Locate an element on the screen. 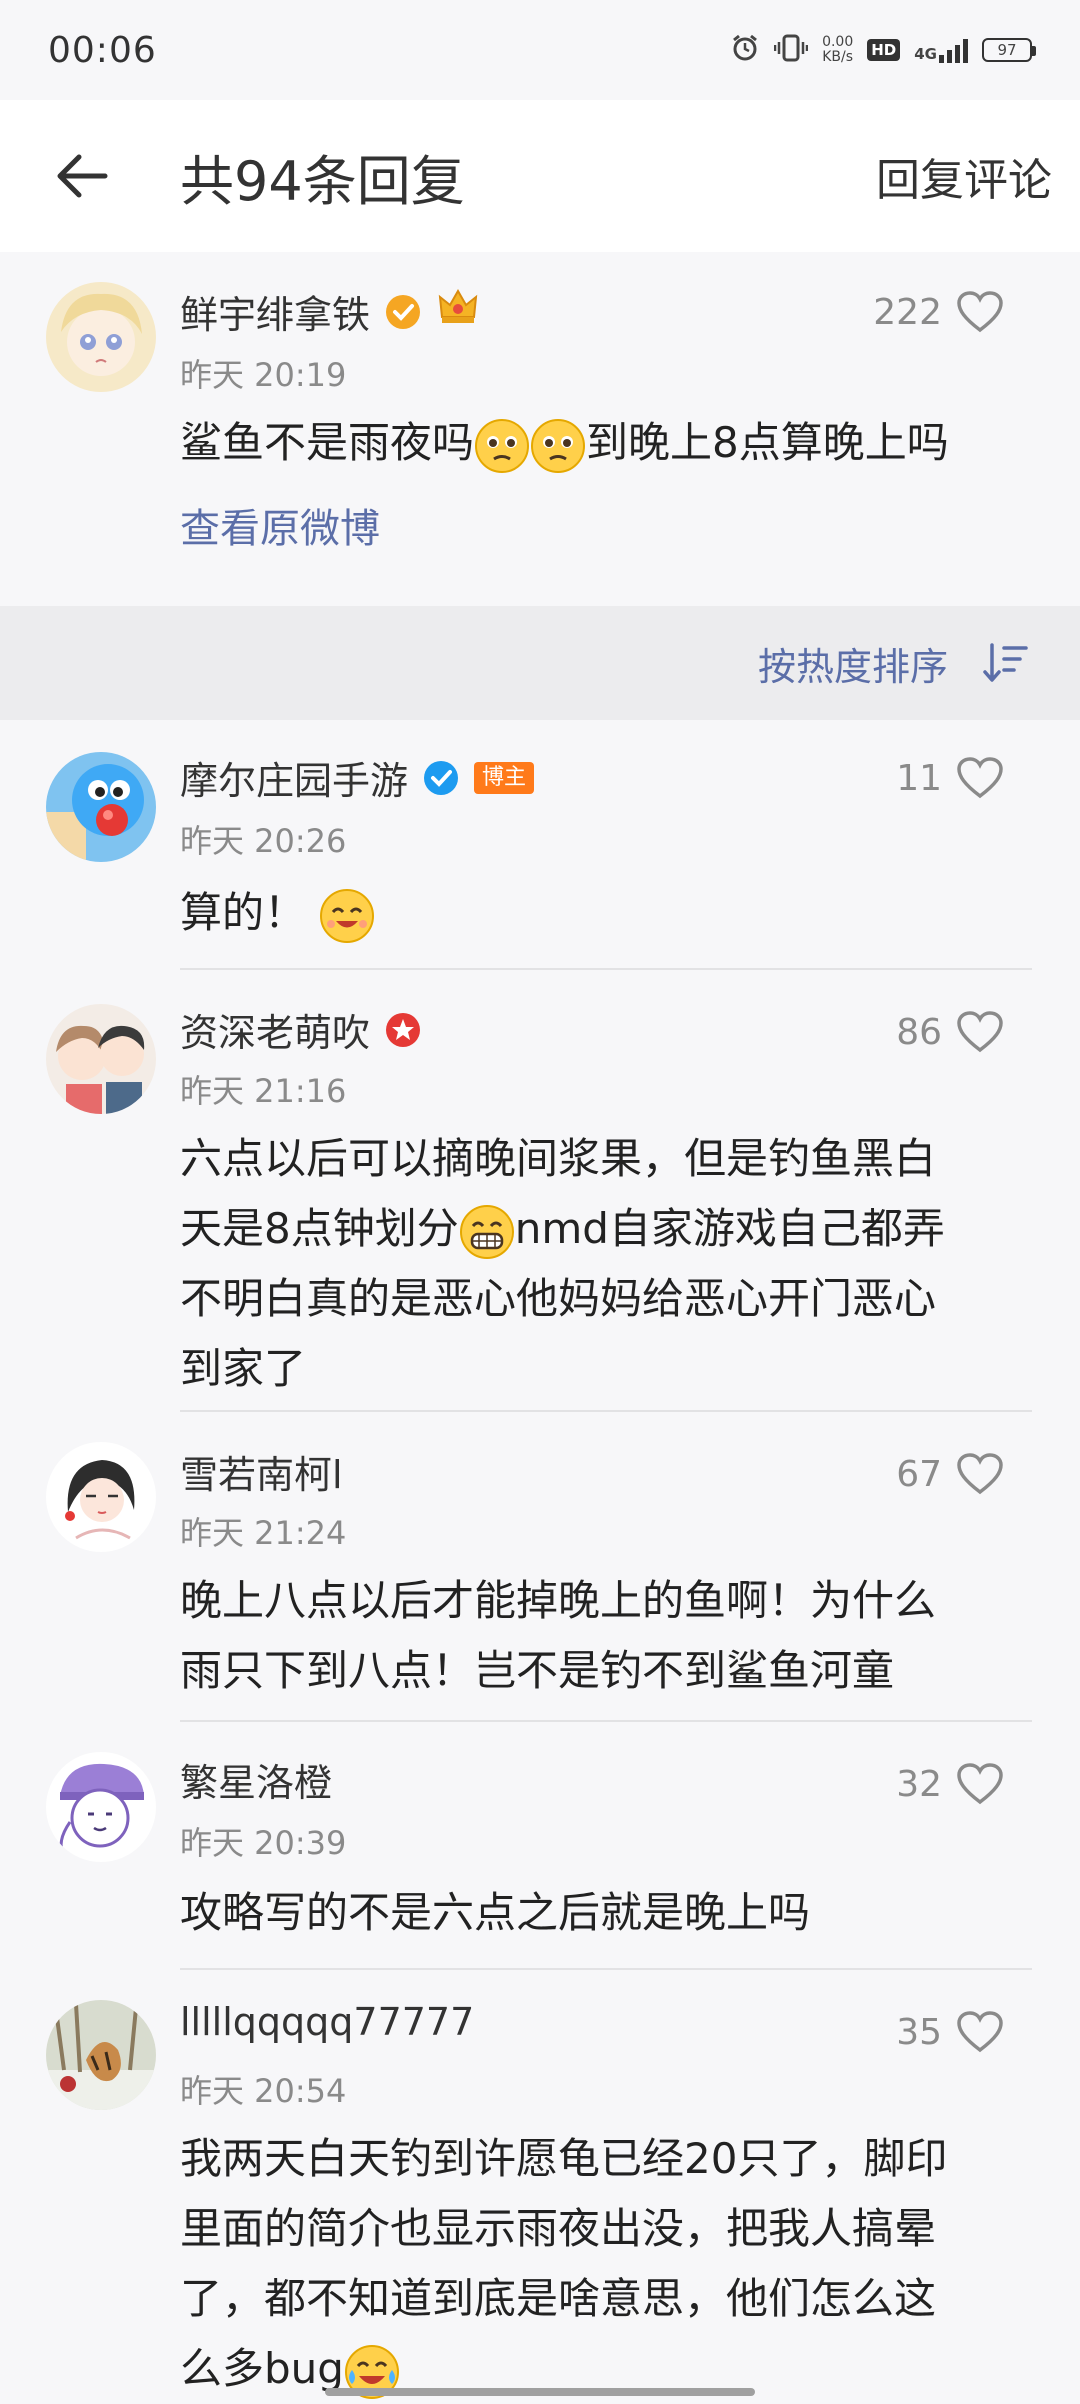 This screenshot has width=1080, height=2404. username-row: 摩尔庄园手游 博主 is located at coordinates (357, 777).